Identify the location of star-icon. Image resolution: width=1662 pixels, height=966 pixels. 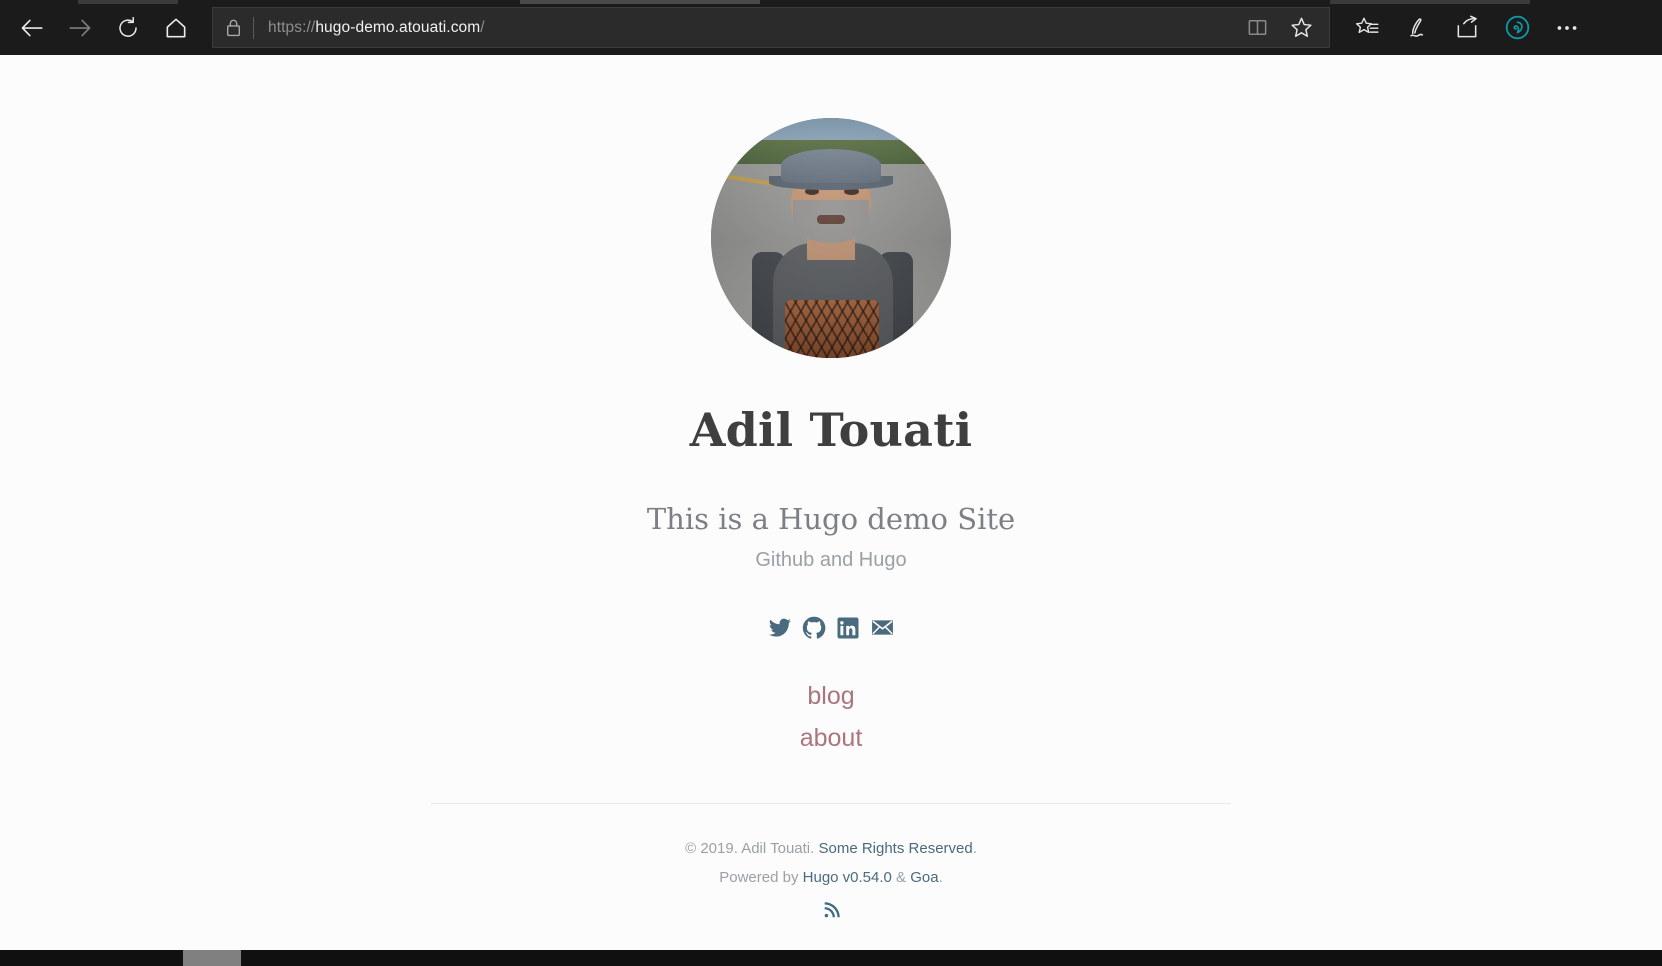
(1301, 27).